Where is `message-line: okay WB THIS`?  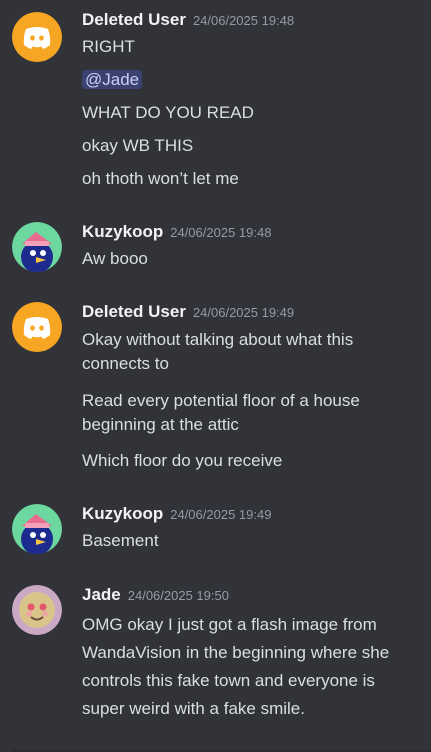
message-line: okay WB THIS is located at coordinates (138, 145).